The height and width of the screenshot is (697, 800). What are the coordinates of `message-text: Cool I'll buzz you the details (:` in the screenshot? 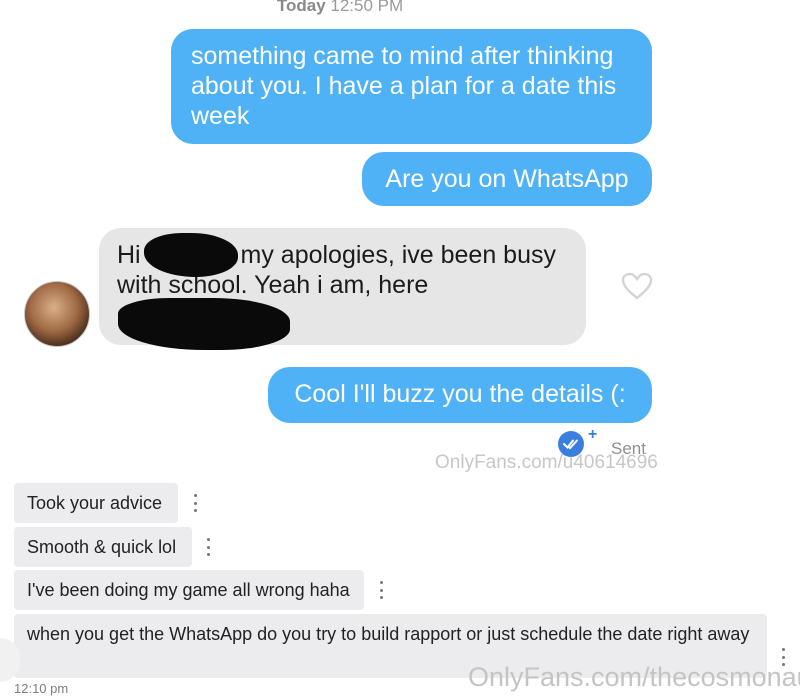 It's located at (460, 394).